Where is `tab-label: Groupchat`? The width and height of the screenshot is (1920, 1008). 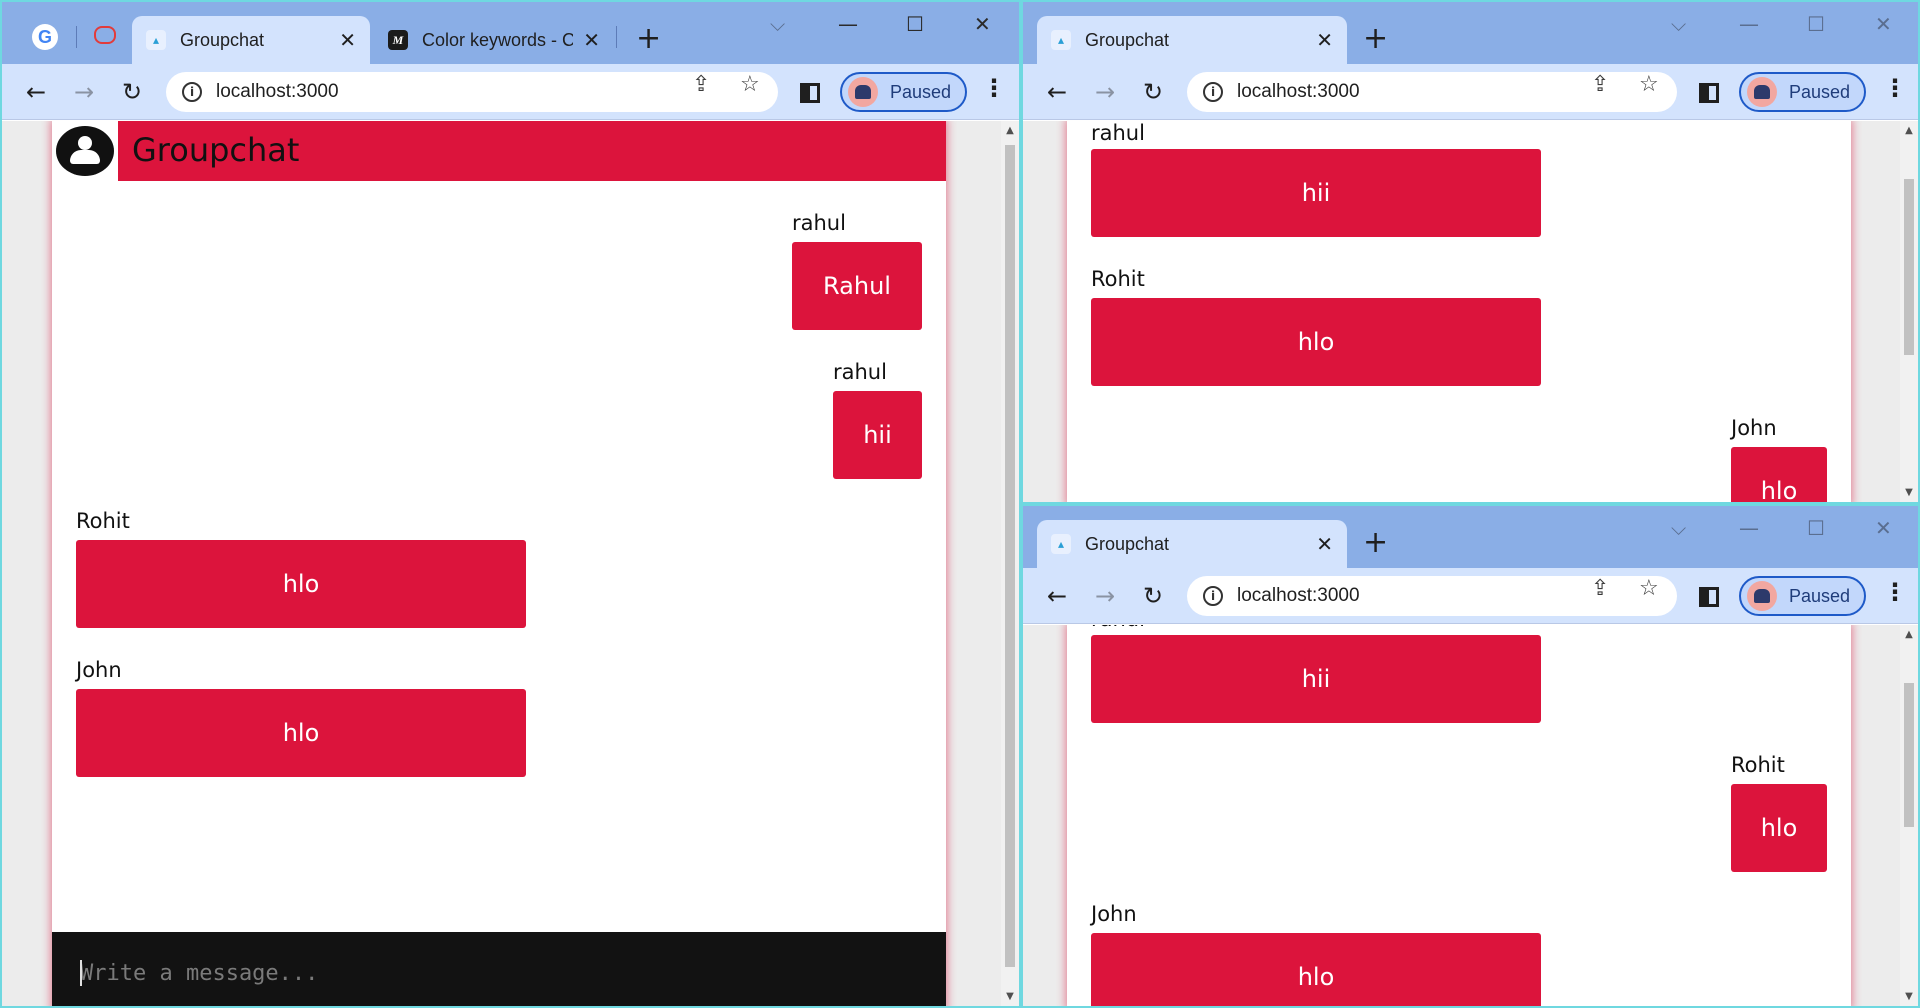 tab-label: Groupchat is located at coordinates (1127, 543).